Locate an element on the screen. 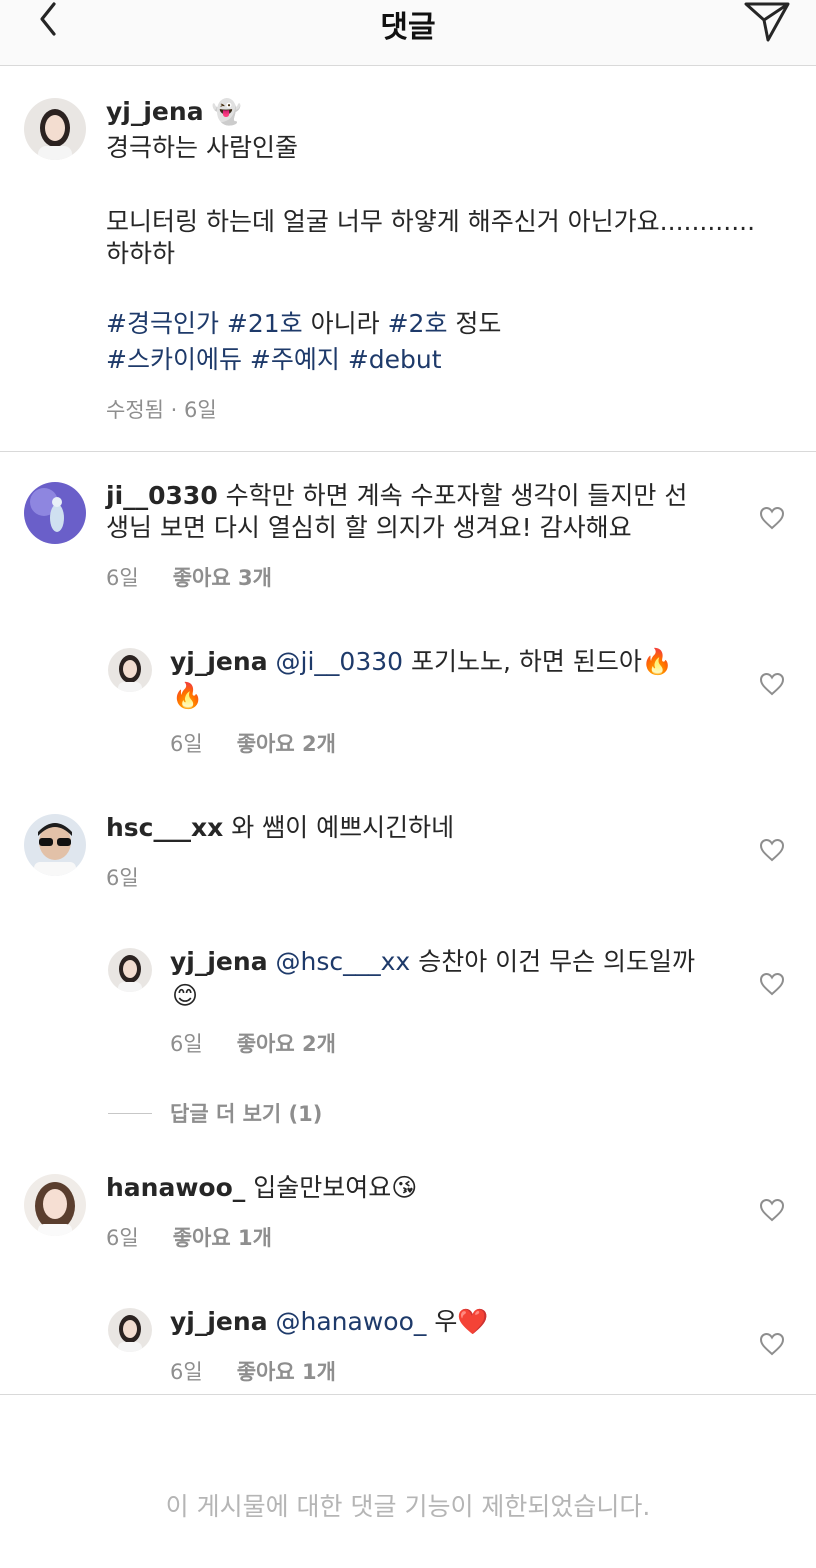  hashtag-link: #스카이에듀 is located at coordinates (174, 359).